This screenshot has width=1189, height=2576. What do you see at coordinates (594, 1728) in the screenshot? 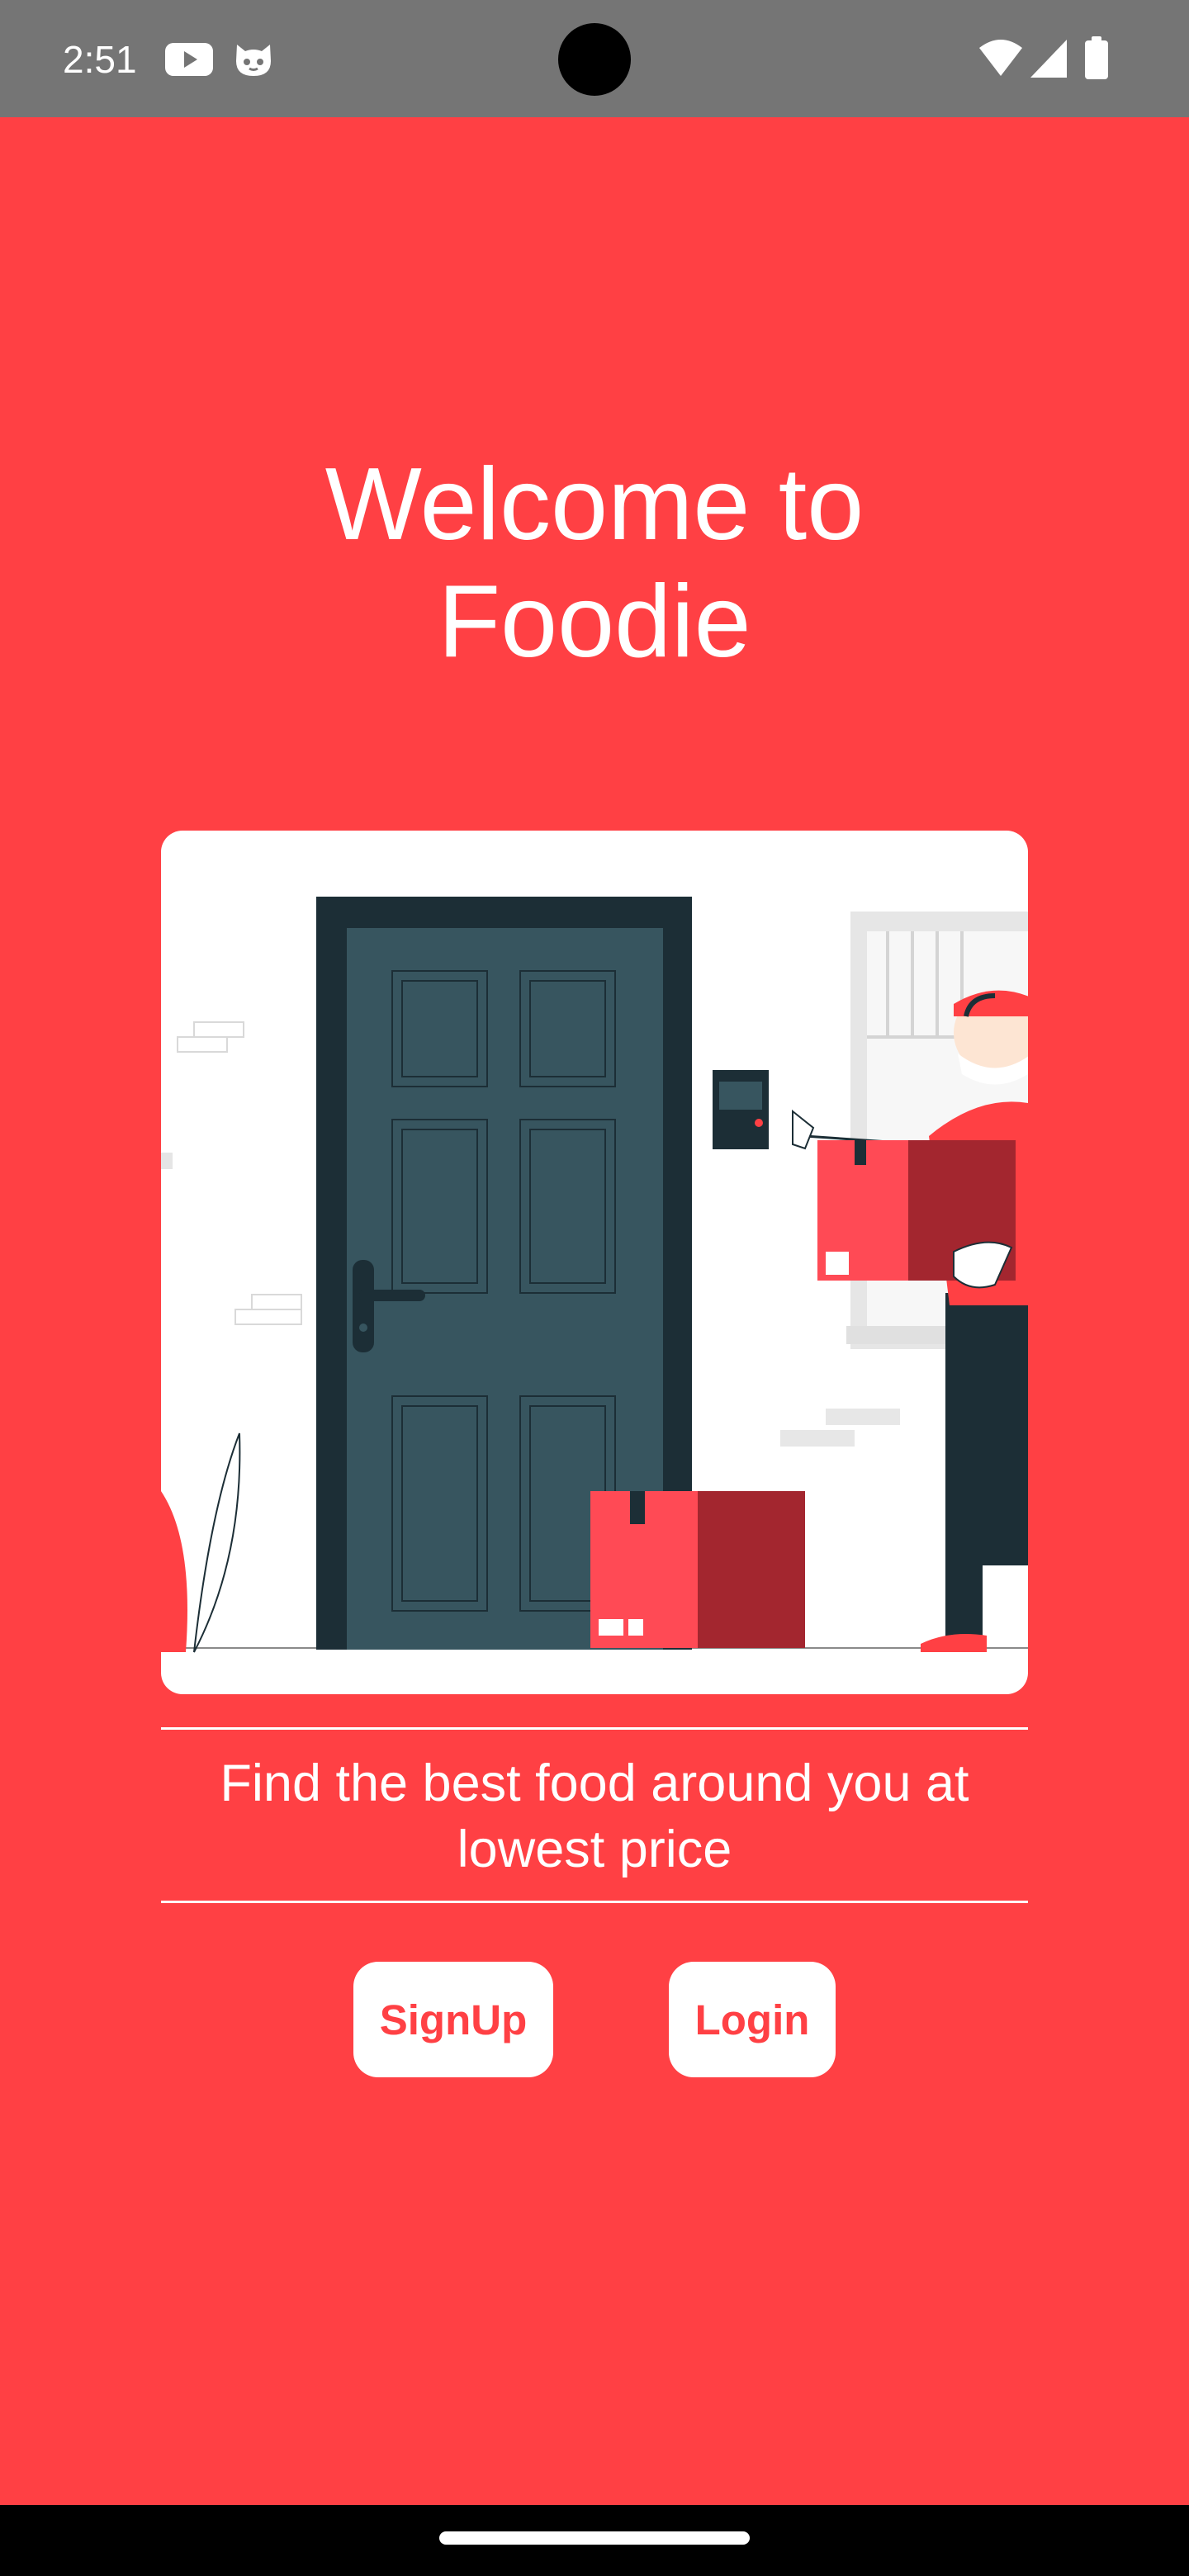
I see `tagline-top-divider` at bounding box center [594, 1728].